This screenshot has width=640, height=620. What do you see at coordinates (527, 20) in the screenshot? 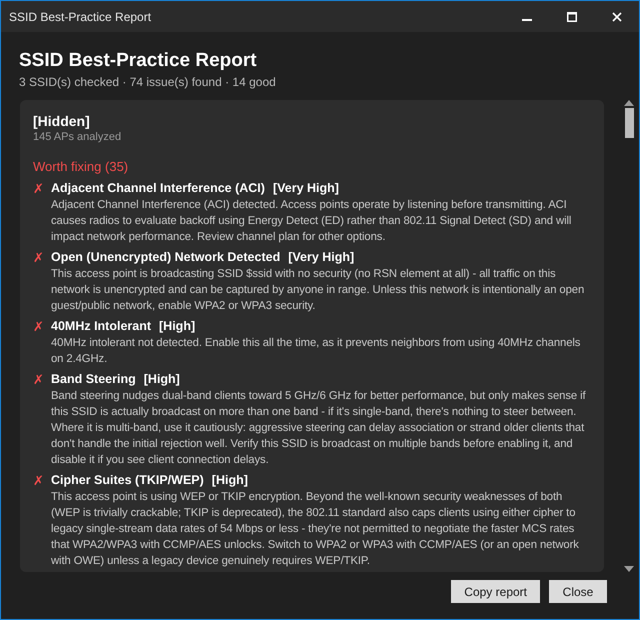
I see `minimize-icon` at bounding box center [527, 20].